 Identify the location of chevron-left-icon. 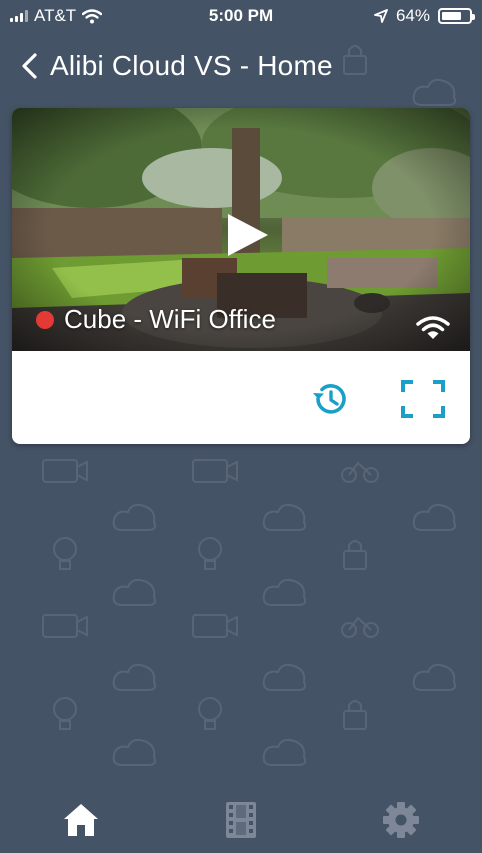
(29, 66).